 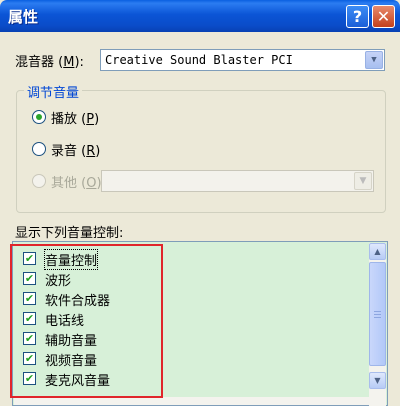 I want to click on vertical-scrollbar: ▲ ▼, so click(x=377, y=324).